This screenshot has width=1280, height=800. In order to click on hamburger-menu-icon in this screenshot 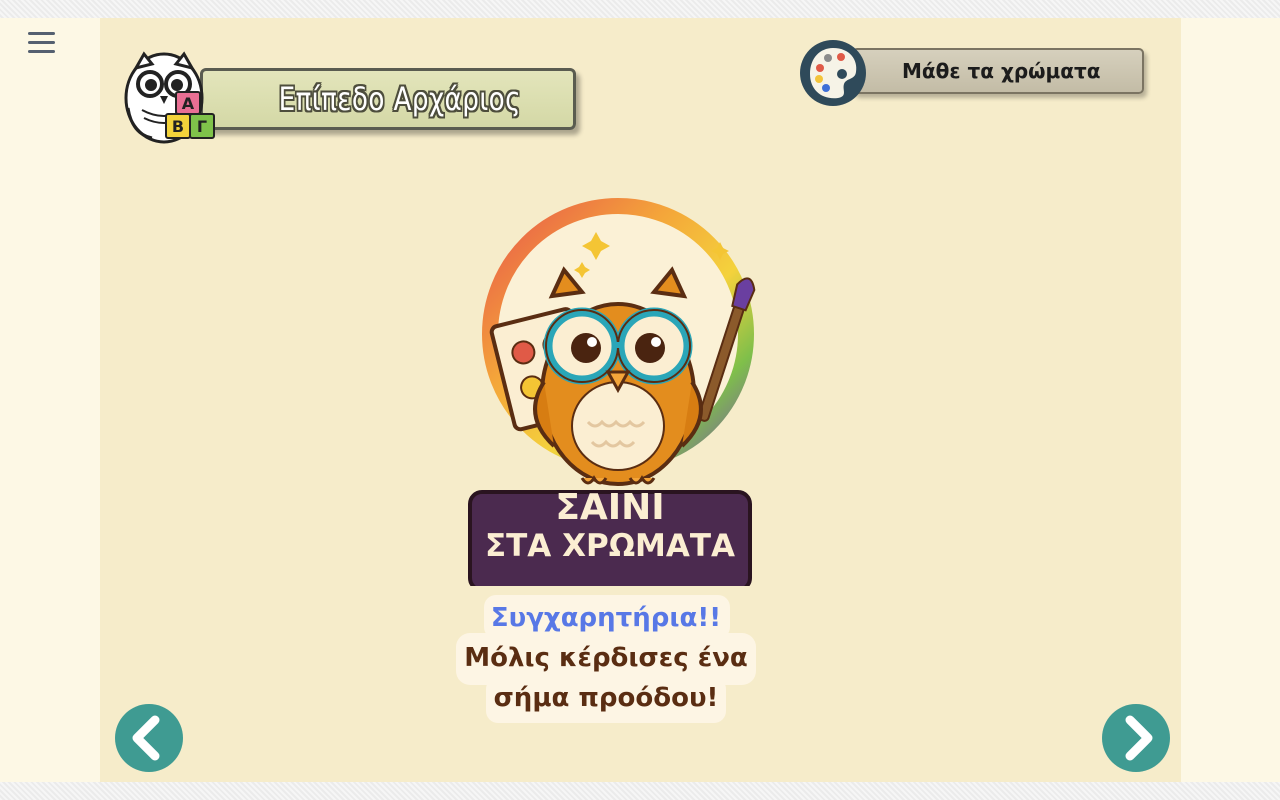, I will do `click(42, 42)`.